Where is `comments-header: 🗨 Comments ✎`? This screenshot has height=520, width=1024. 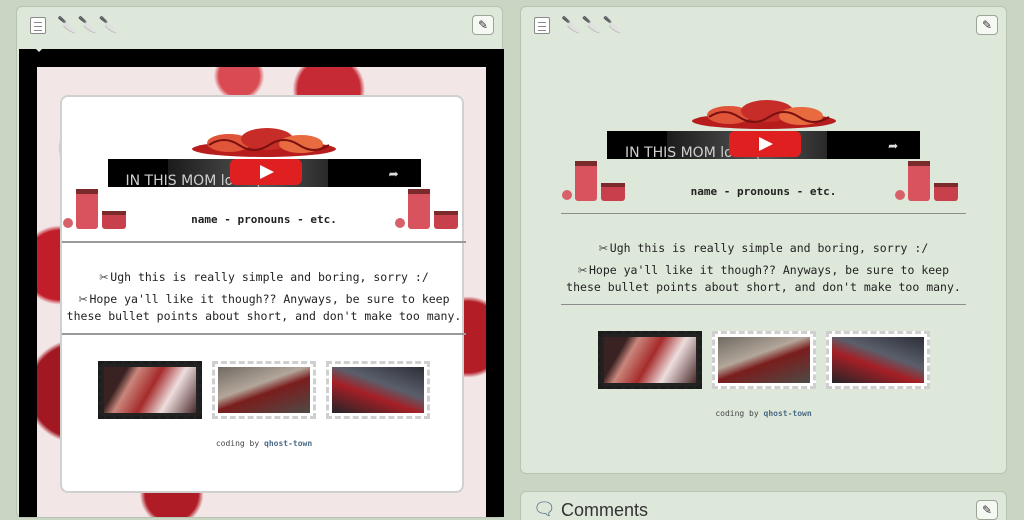
comments-header: 🗨 Comments ✎ is located at coordinates (763, 506).